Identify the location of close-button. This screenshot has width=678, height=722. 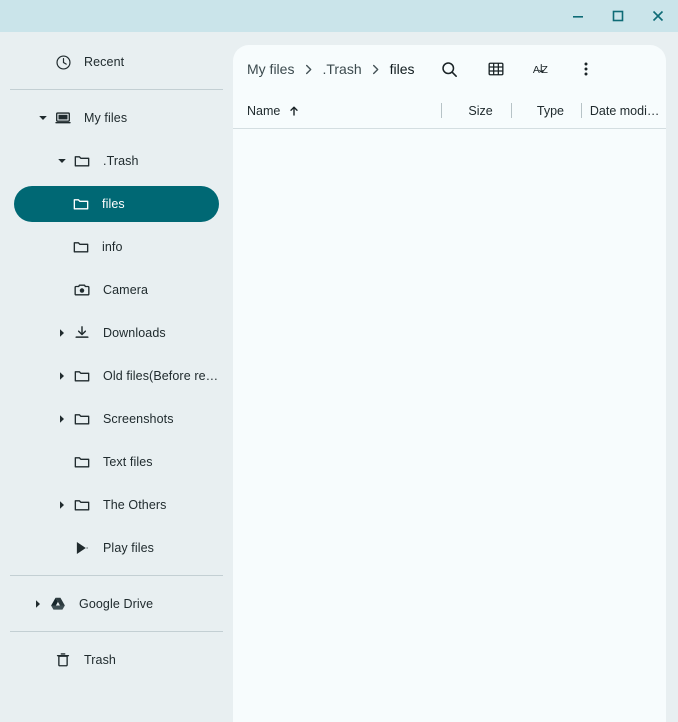
(658, 16).